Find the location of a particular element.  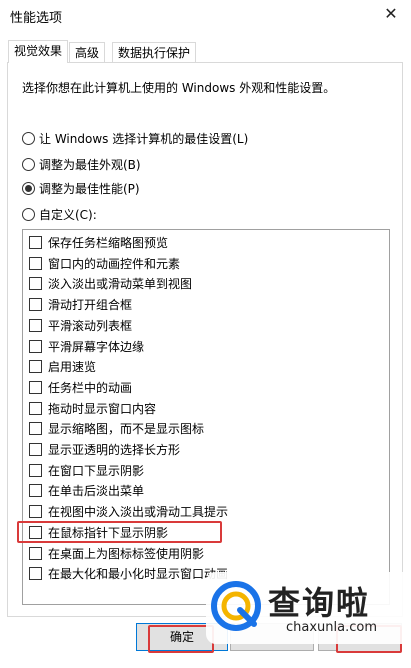

highlight-box-ok is located at coordinates (181, 639).